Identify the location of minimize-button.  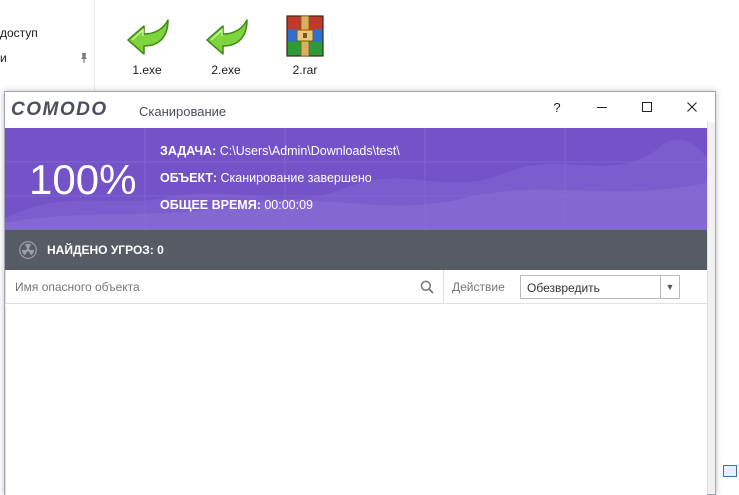
(602, 107).